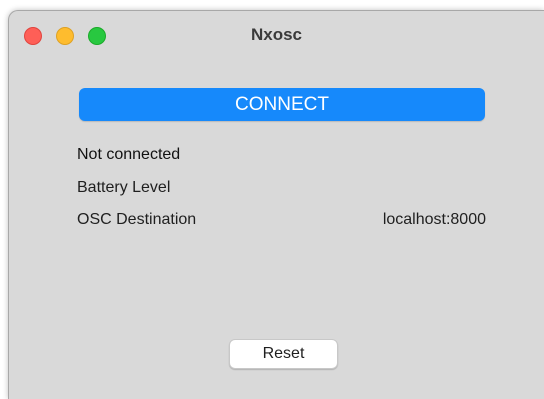 The height and width of the screenshot is (399, 544). What do you see at coordinates (282, 104) in the screenshot?
I see `connect-button: CONNECT` at bounding box center [282, 104].